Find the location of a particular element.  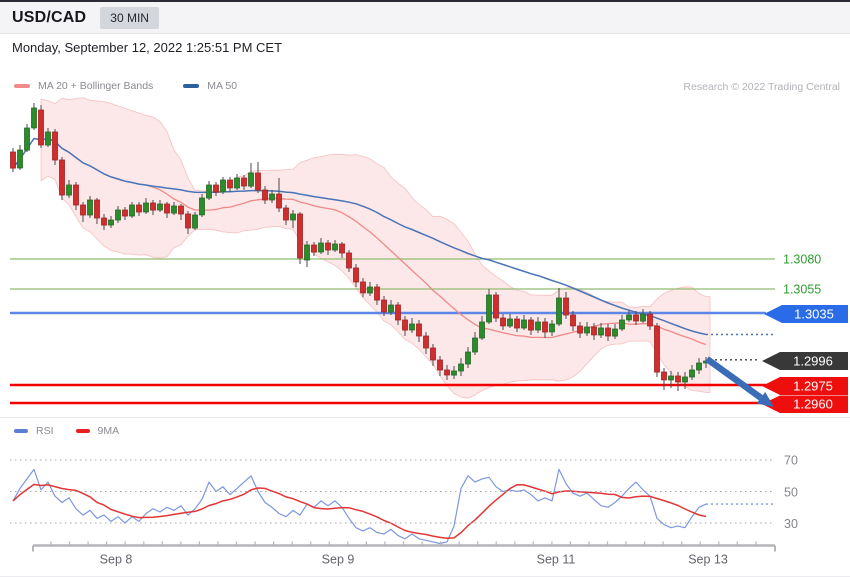

rsi-axis-30: 30 is located at coordinates (791, 524).